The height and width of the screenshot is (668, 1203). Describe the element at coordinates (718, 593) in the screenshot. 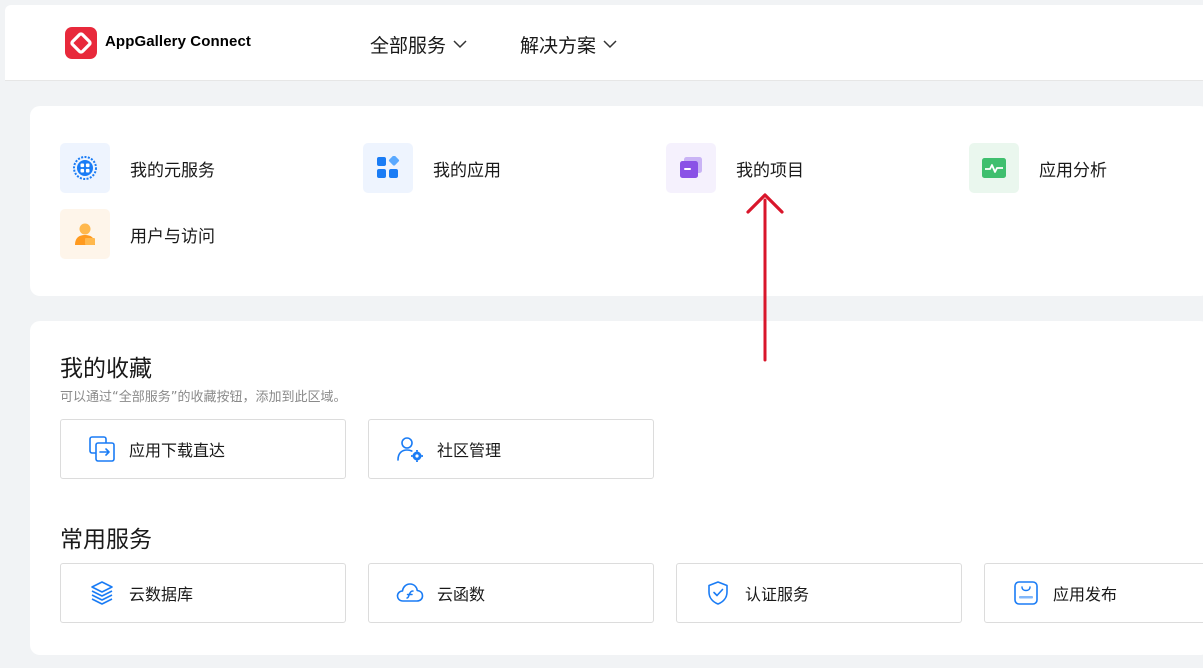

I see `auth-service-icon` at that location.